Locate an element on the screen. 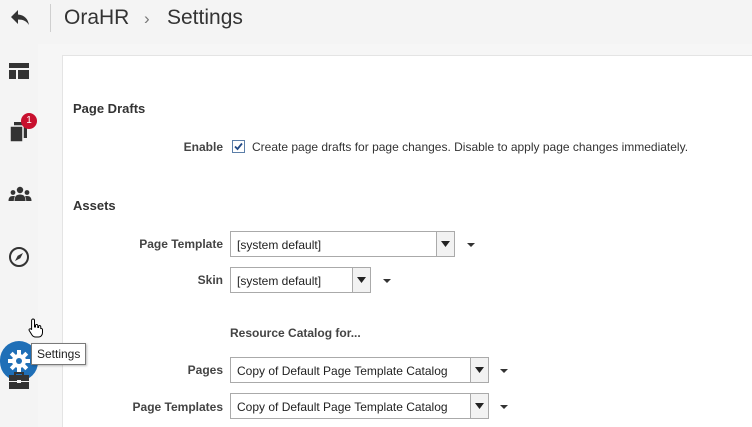 The image size is (752, 427). back-arrow-icon is located at coordinates (20, 17).